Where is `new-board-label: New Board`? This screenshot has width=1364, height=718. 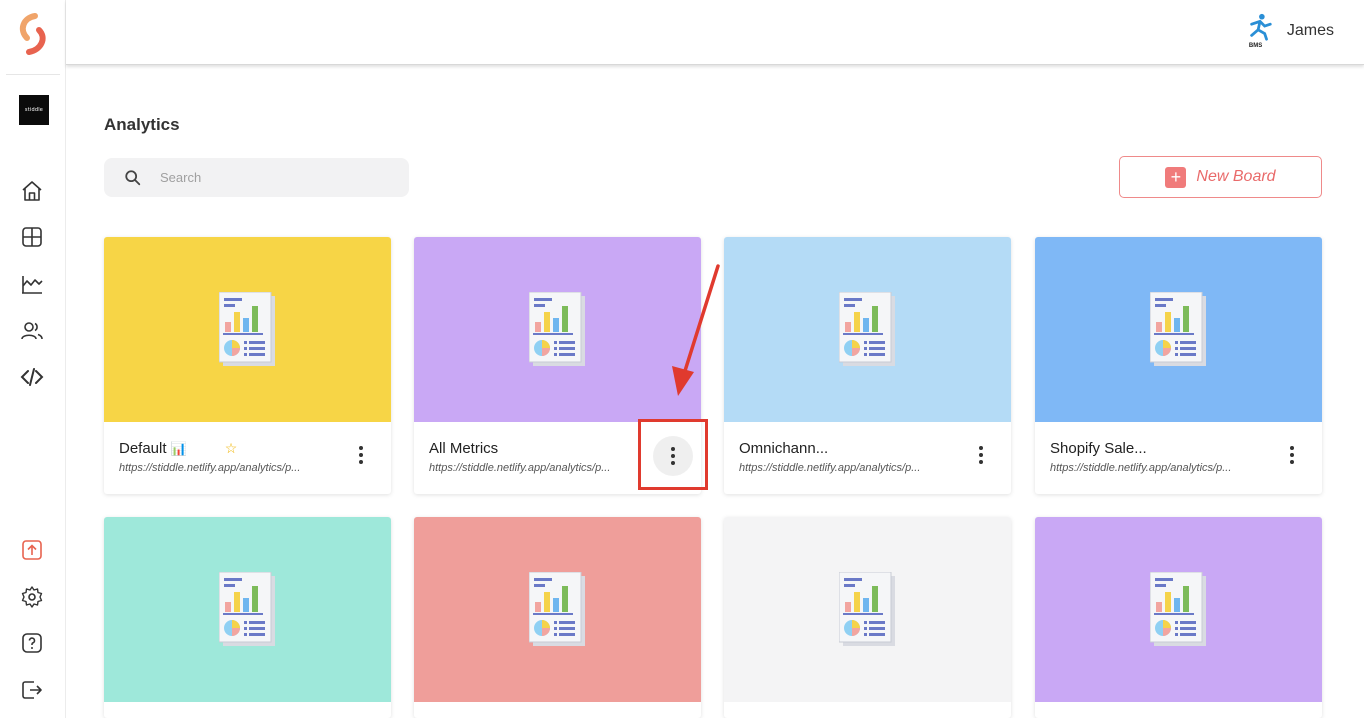 new-board-label: New Board is located at coordinates (1236, 176).